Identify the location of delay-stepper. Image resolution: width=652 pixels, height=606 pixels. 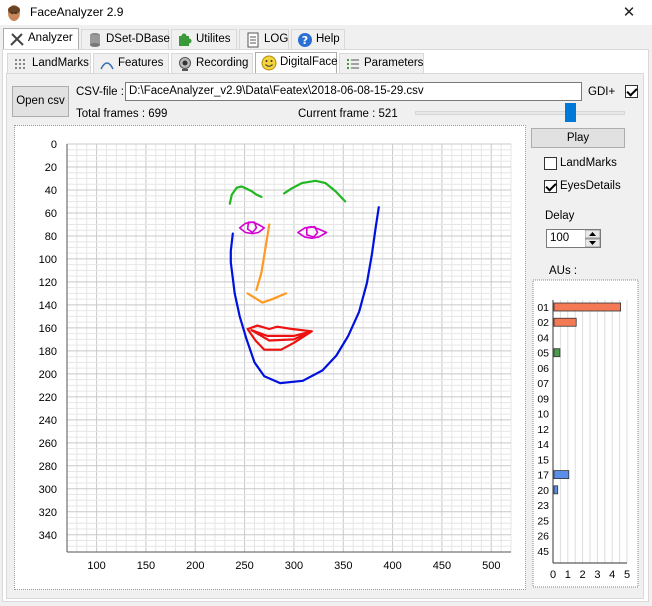
(592, 238).